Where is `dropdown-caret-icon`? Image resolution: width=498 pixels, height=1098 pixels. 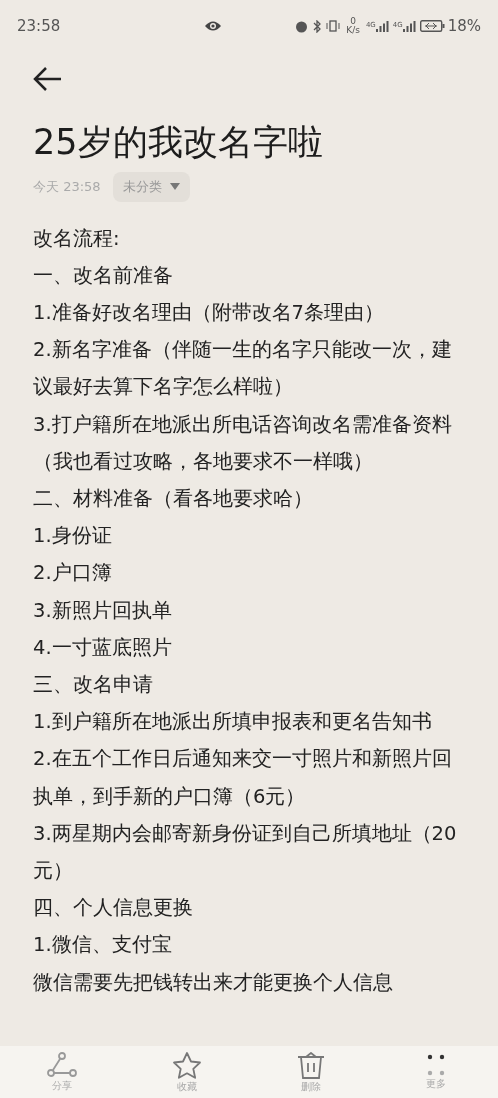 dropdown-caret-icon is located at coordinates (174, 187).